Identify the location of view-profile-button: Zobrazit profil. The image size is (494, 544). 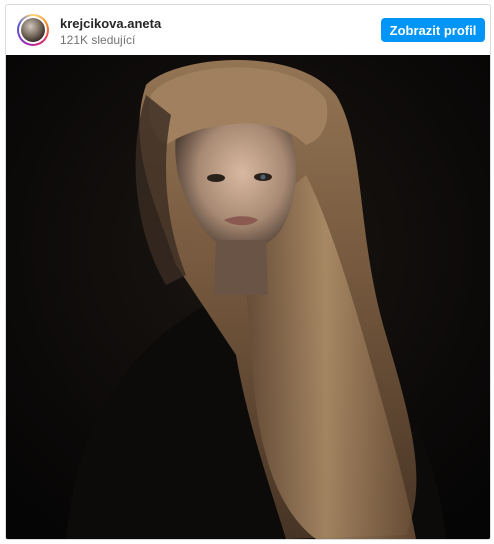
(433, 30).